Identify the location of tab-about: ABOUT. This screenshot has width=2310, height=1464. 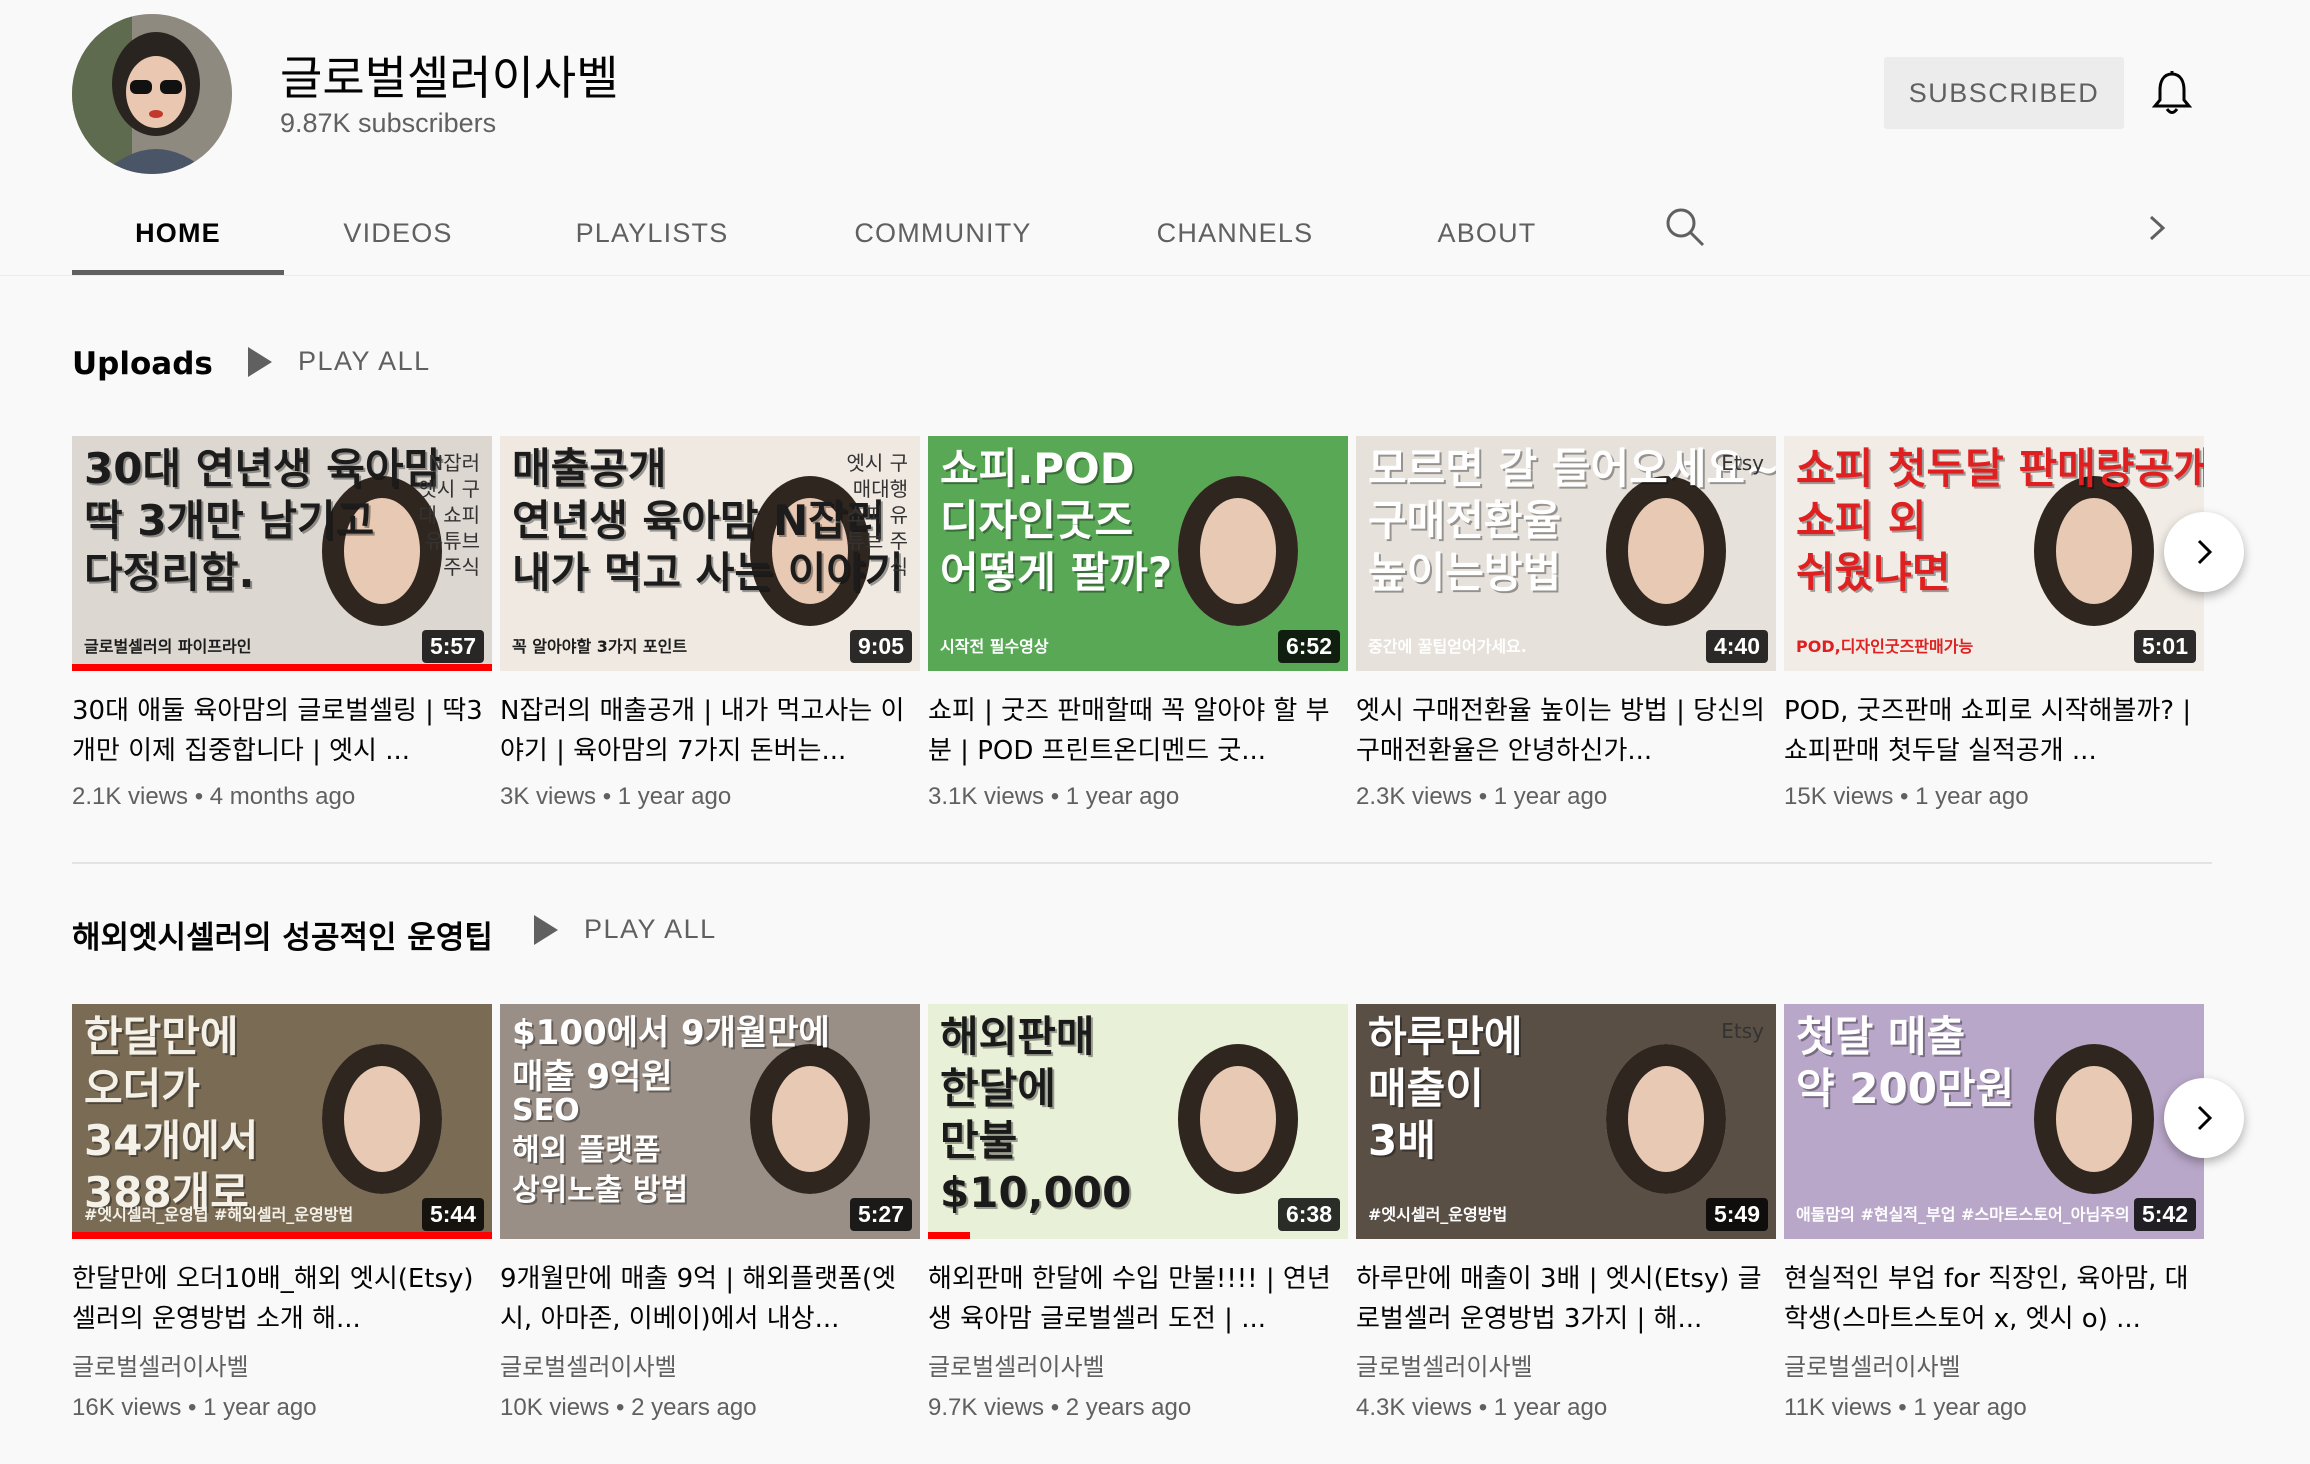
(1487, 233).